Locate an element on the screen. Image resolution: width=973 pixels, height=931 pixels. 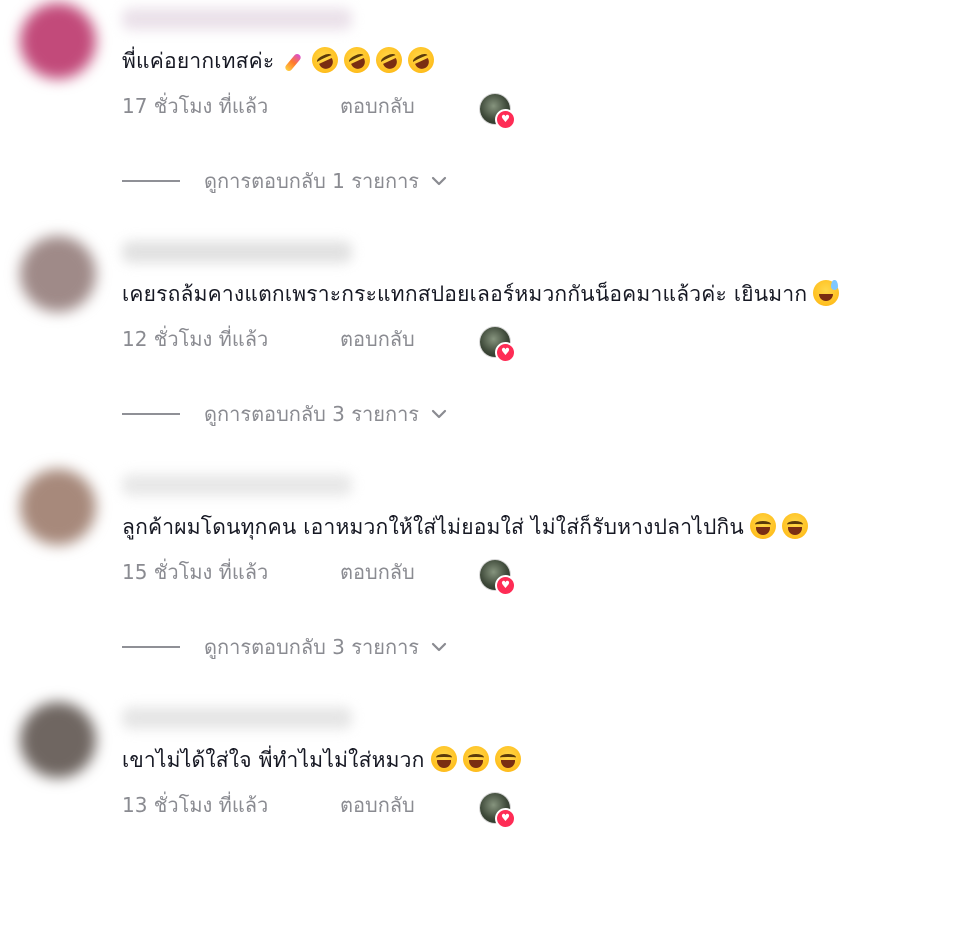
grinning-sweat-emoji-icon is located at coordinates (826, 293).